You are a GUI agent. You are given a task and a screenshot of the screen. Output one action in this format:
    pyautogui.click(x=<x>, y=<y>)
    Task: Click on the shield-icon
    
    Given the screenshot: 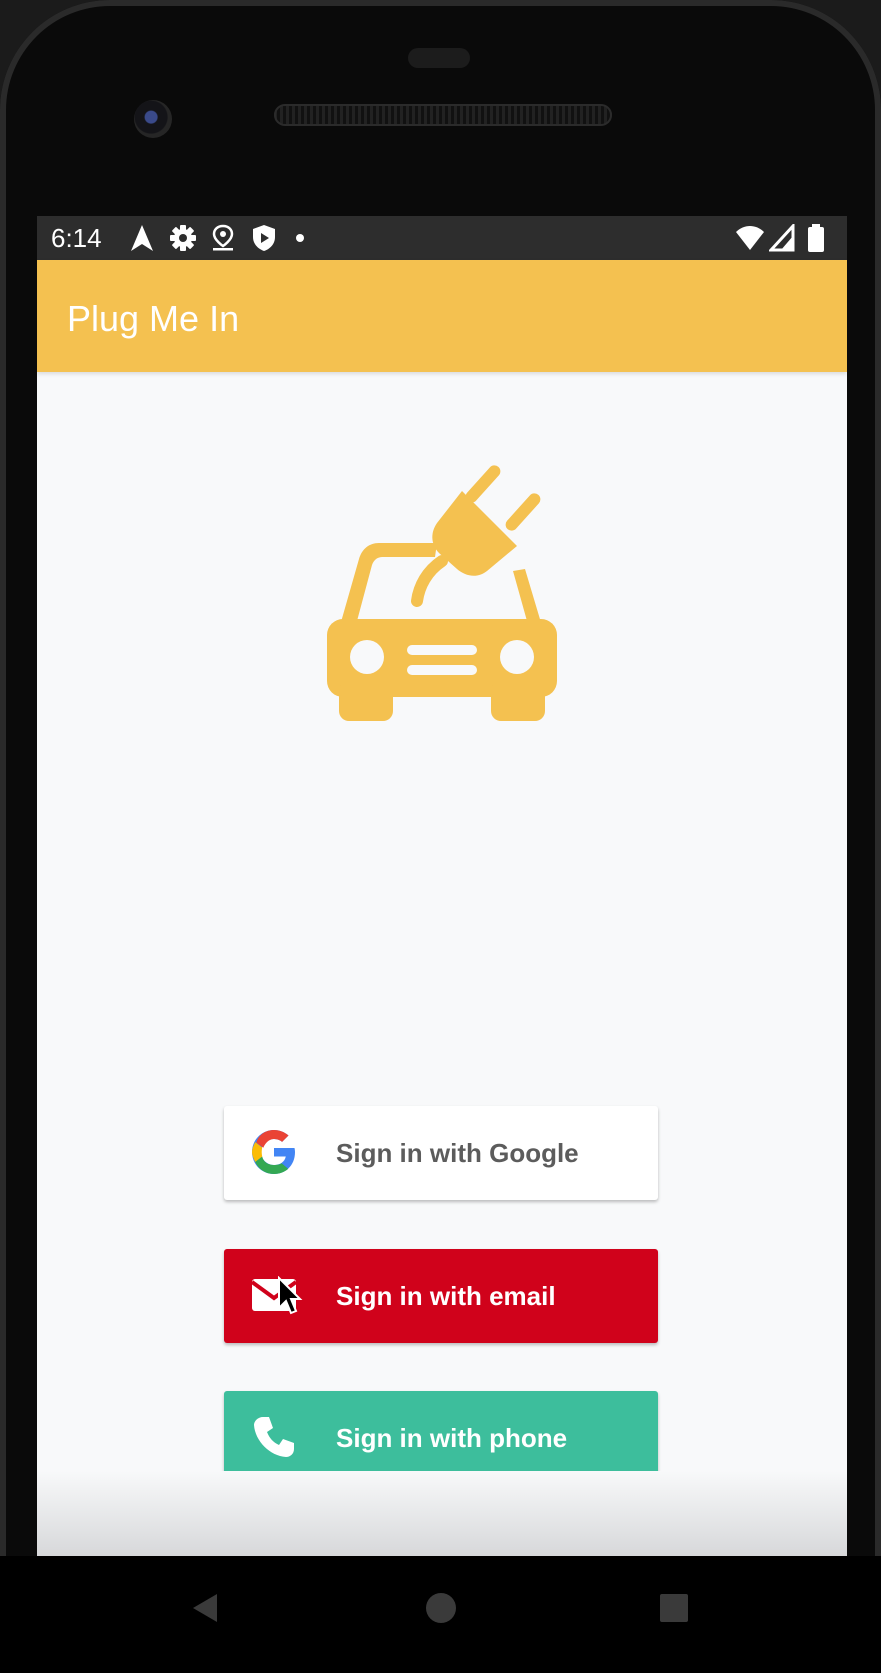 What is the action you would take?
    pyautogui.click(x=264, y=238)
    